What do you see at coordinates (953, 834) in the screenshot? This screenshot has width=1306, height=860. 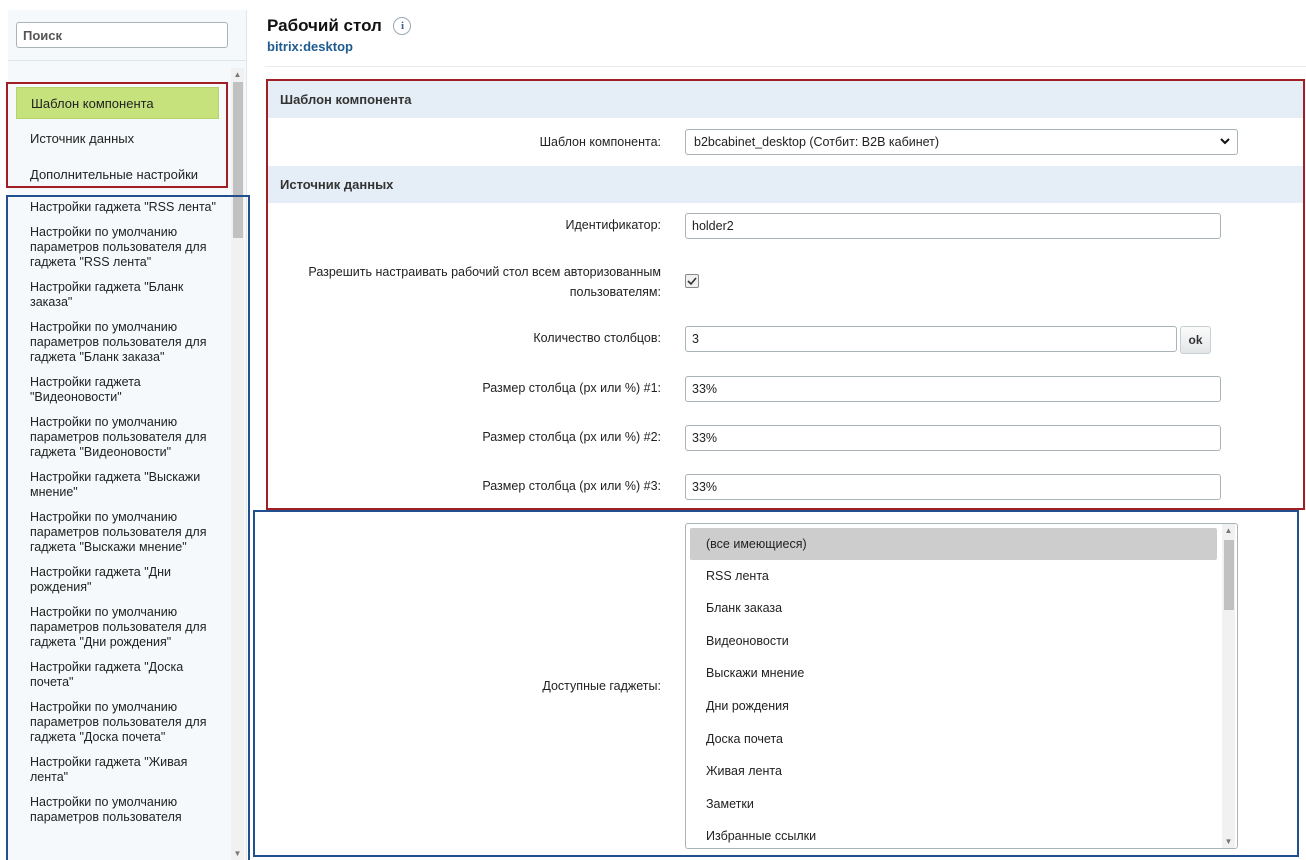 I see `gadget-option: Избранные ссылки` at bounding box center [953, 834].